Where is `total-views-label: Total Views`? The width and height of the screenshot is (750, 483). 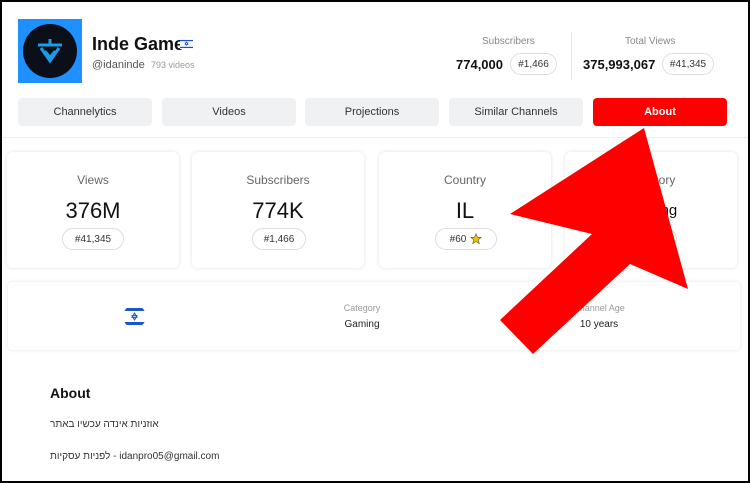 total-views-label: Total Views is located at coordinates (650, 41).